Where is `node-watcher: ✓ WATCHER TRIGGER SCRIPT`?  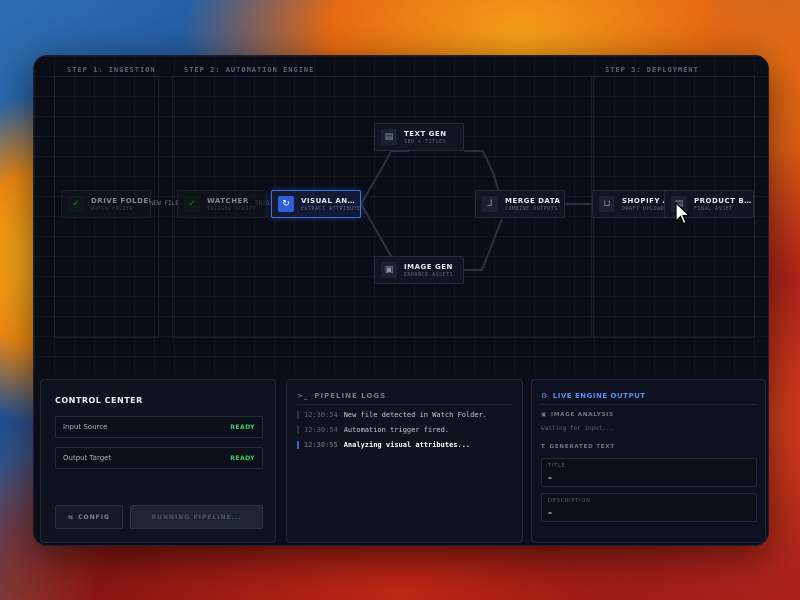 node-watcher: ✓ WATCHER TRIGGER SCRIPT is located at coordinates (222, 204).